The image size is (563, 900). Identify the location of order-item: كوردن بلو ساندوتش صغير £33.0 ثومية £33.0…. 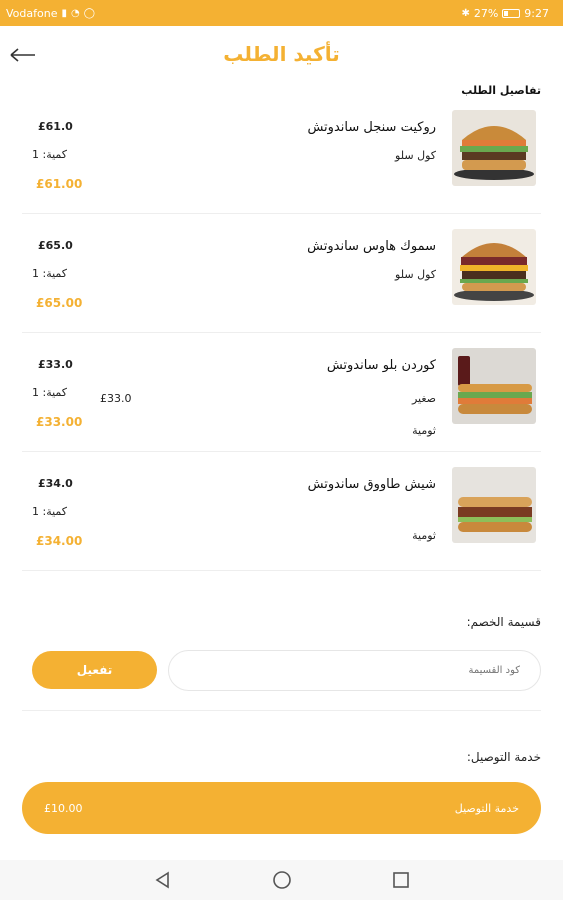
(281, 393).